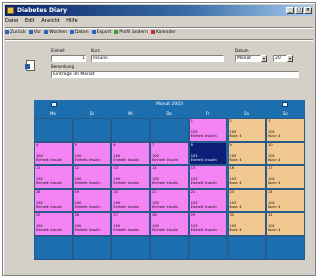 The height and width of the screenshot is (279, 325). I want to click on calendar-day-cell: 16 103 Kurz: 4, so click(247, 177).